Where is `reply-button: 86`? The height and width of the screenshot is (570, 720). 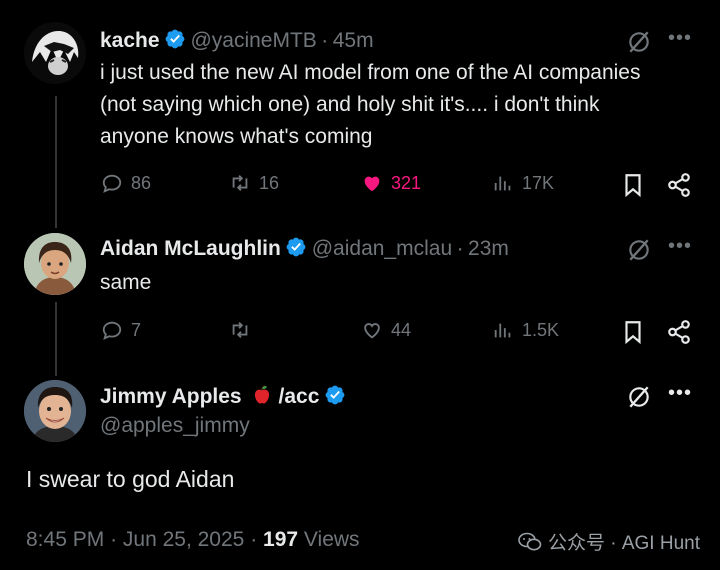 reply-button: 86 is located at coordinates (126, 183).